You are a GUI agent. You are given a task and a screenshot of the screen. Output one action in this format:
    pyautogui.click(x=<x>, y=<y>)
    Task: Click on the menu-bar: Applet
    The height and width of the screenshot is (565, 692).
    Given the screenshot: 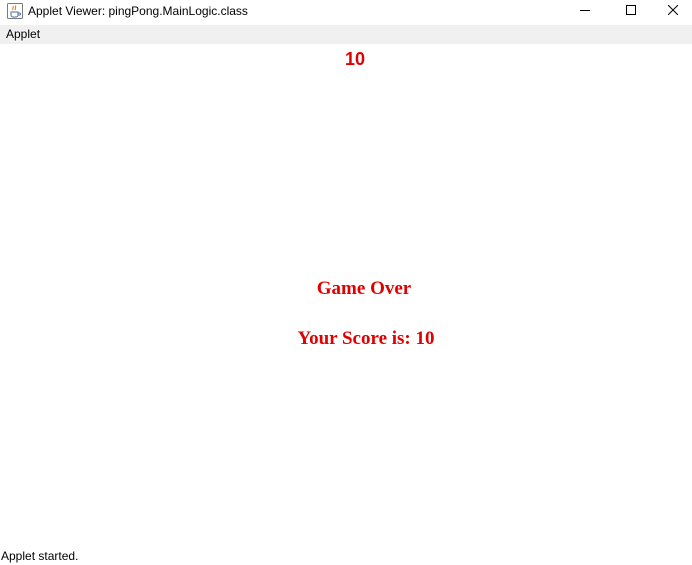 What is the action you would take?
    pyautogui.click(x=346, y=34)
    